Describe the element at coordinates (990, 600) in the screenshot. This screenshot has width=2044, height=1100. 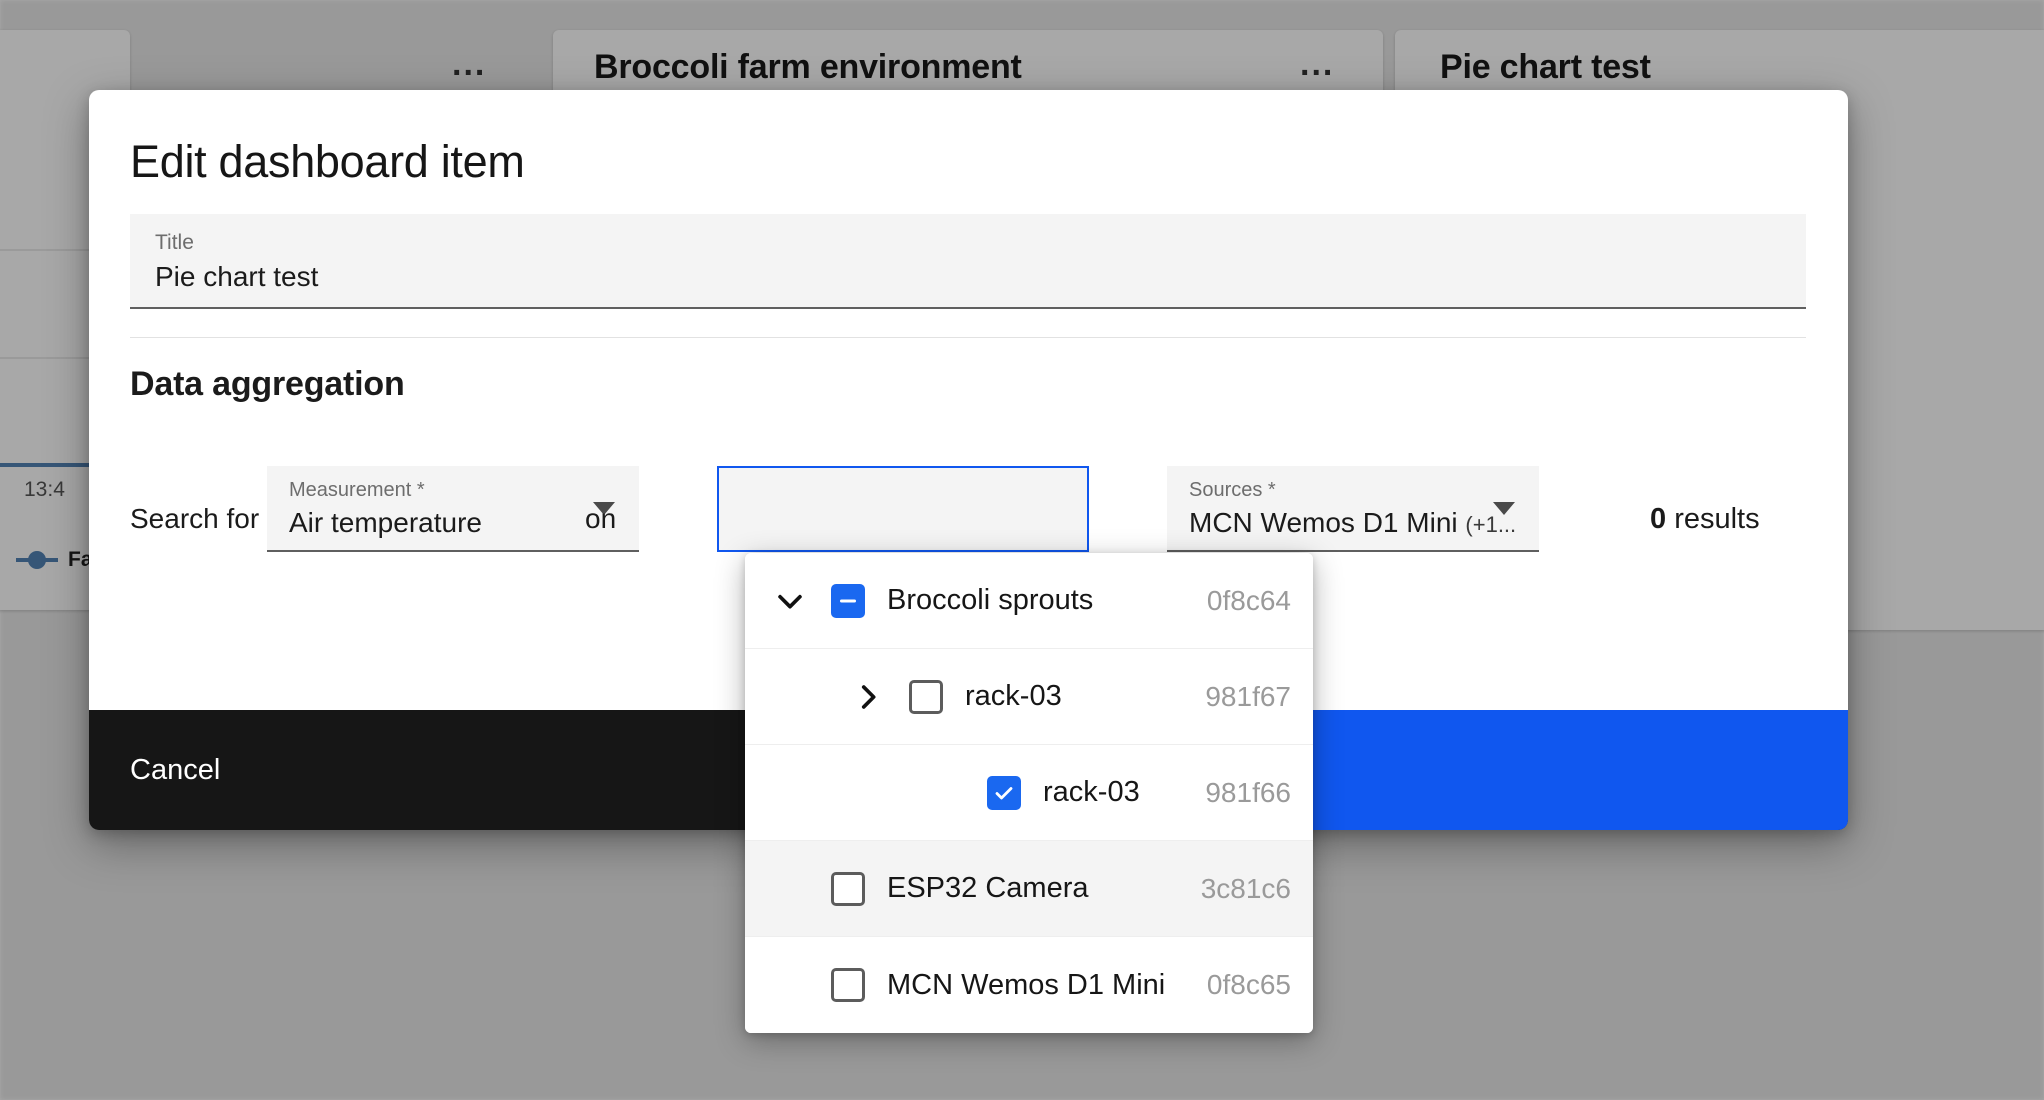
I see `tree-row-label: Broccoli sprouts` at that location.